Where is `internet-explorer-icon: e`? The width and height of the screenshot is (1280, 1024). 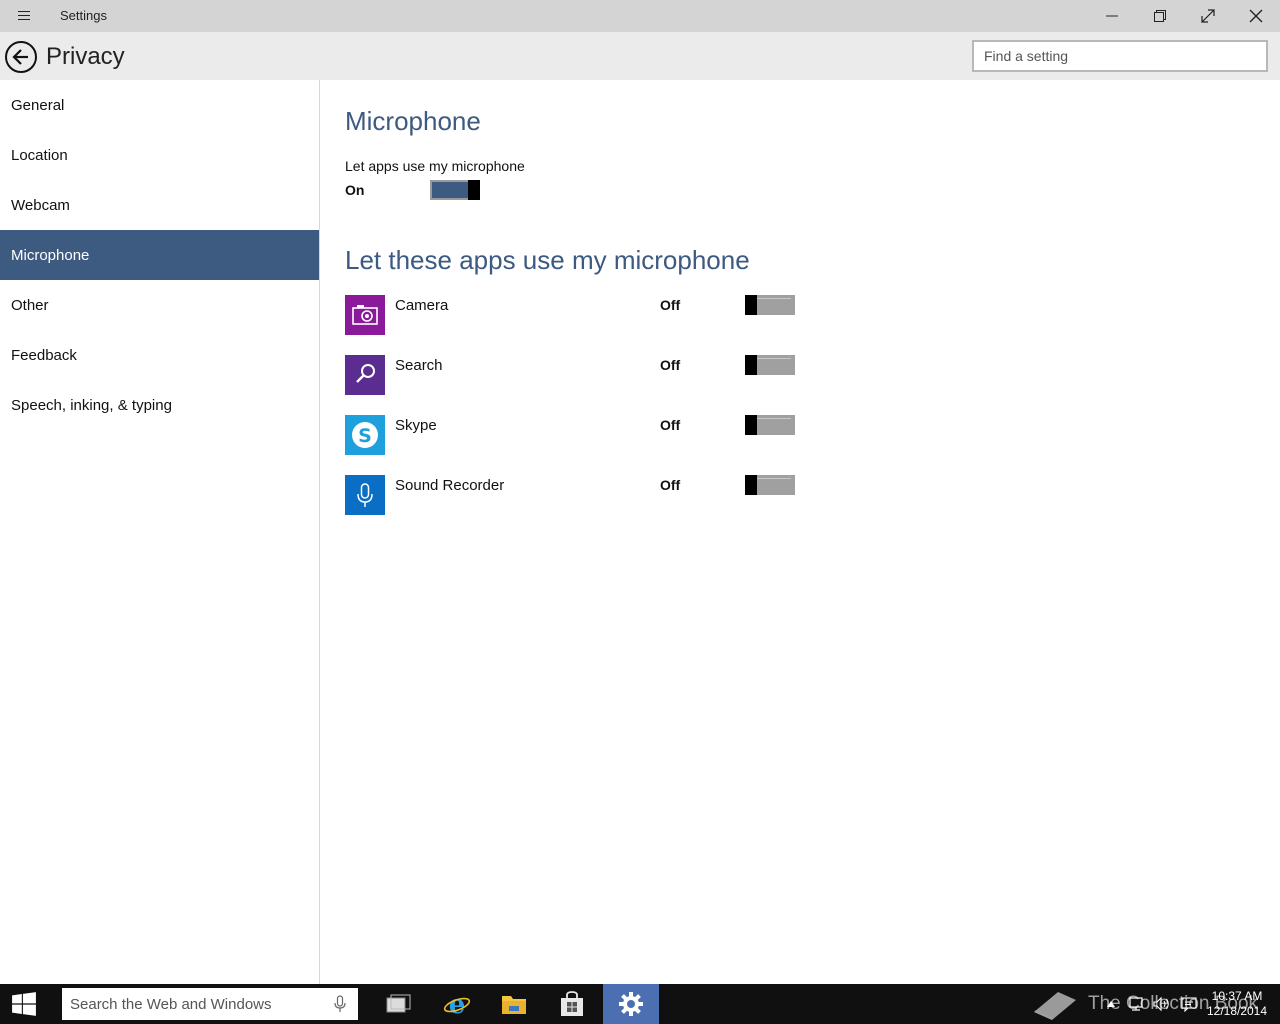 internet-explorer-icon: e is located at coordinates (457, 1004).